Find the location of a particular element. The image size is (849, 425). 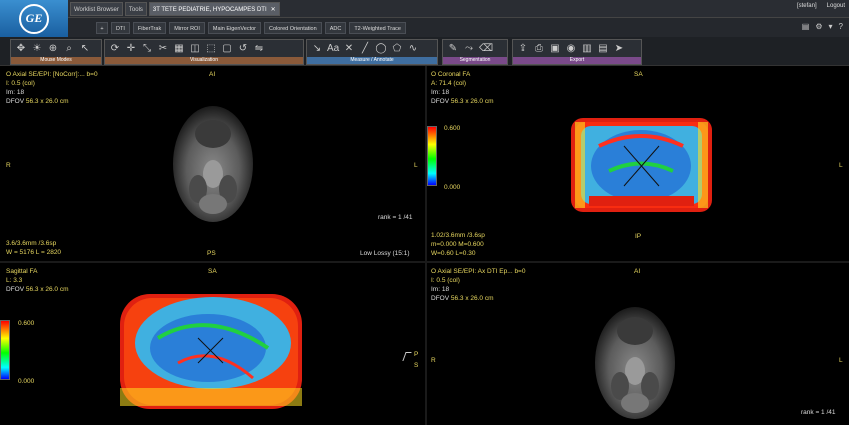

camera-icon: ◉ is located at coordinates (571, 49).